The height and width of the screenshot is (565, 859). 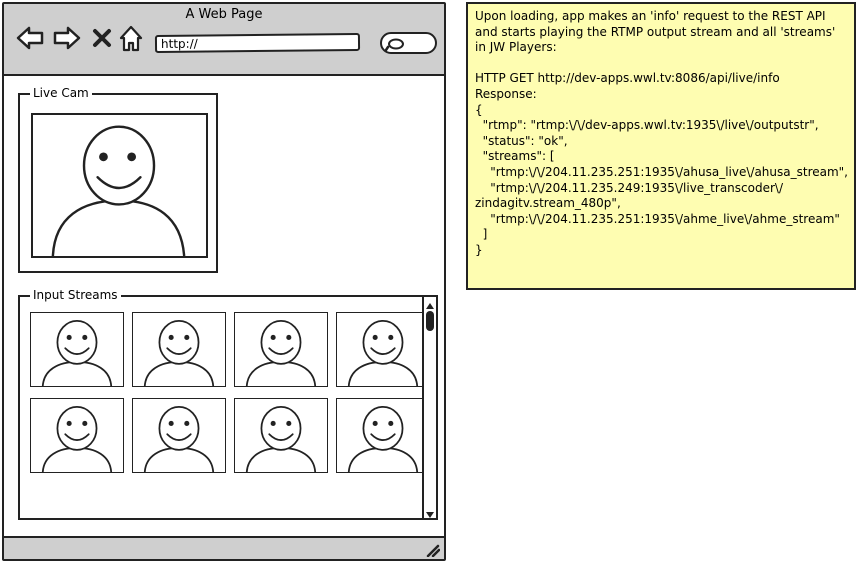 I want to click on status-bar, so click(x=224, y=547).